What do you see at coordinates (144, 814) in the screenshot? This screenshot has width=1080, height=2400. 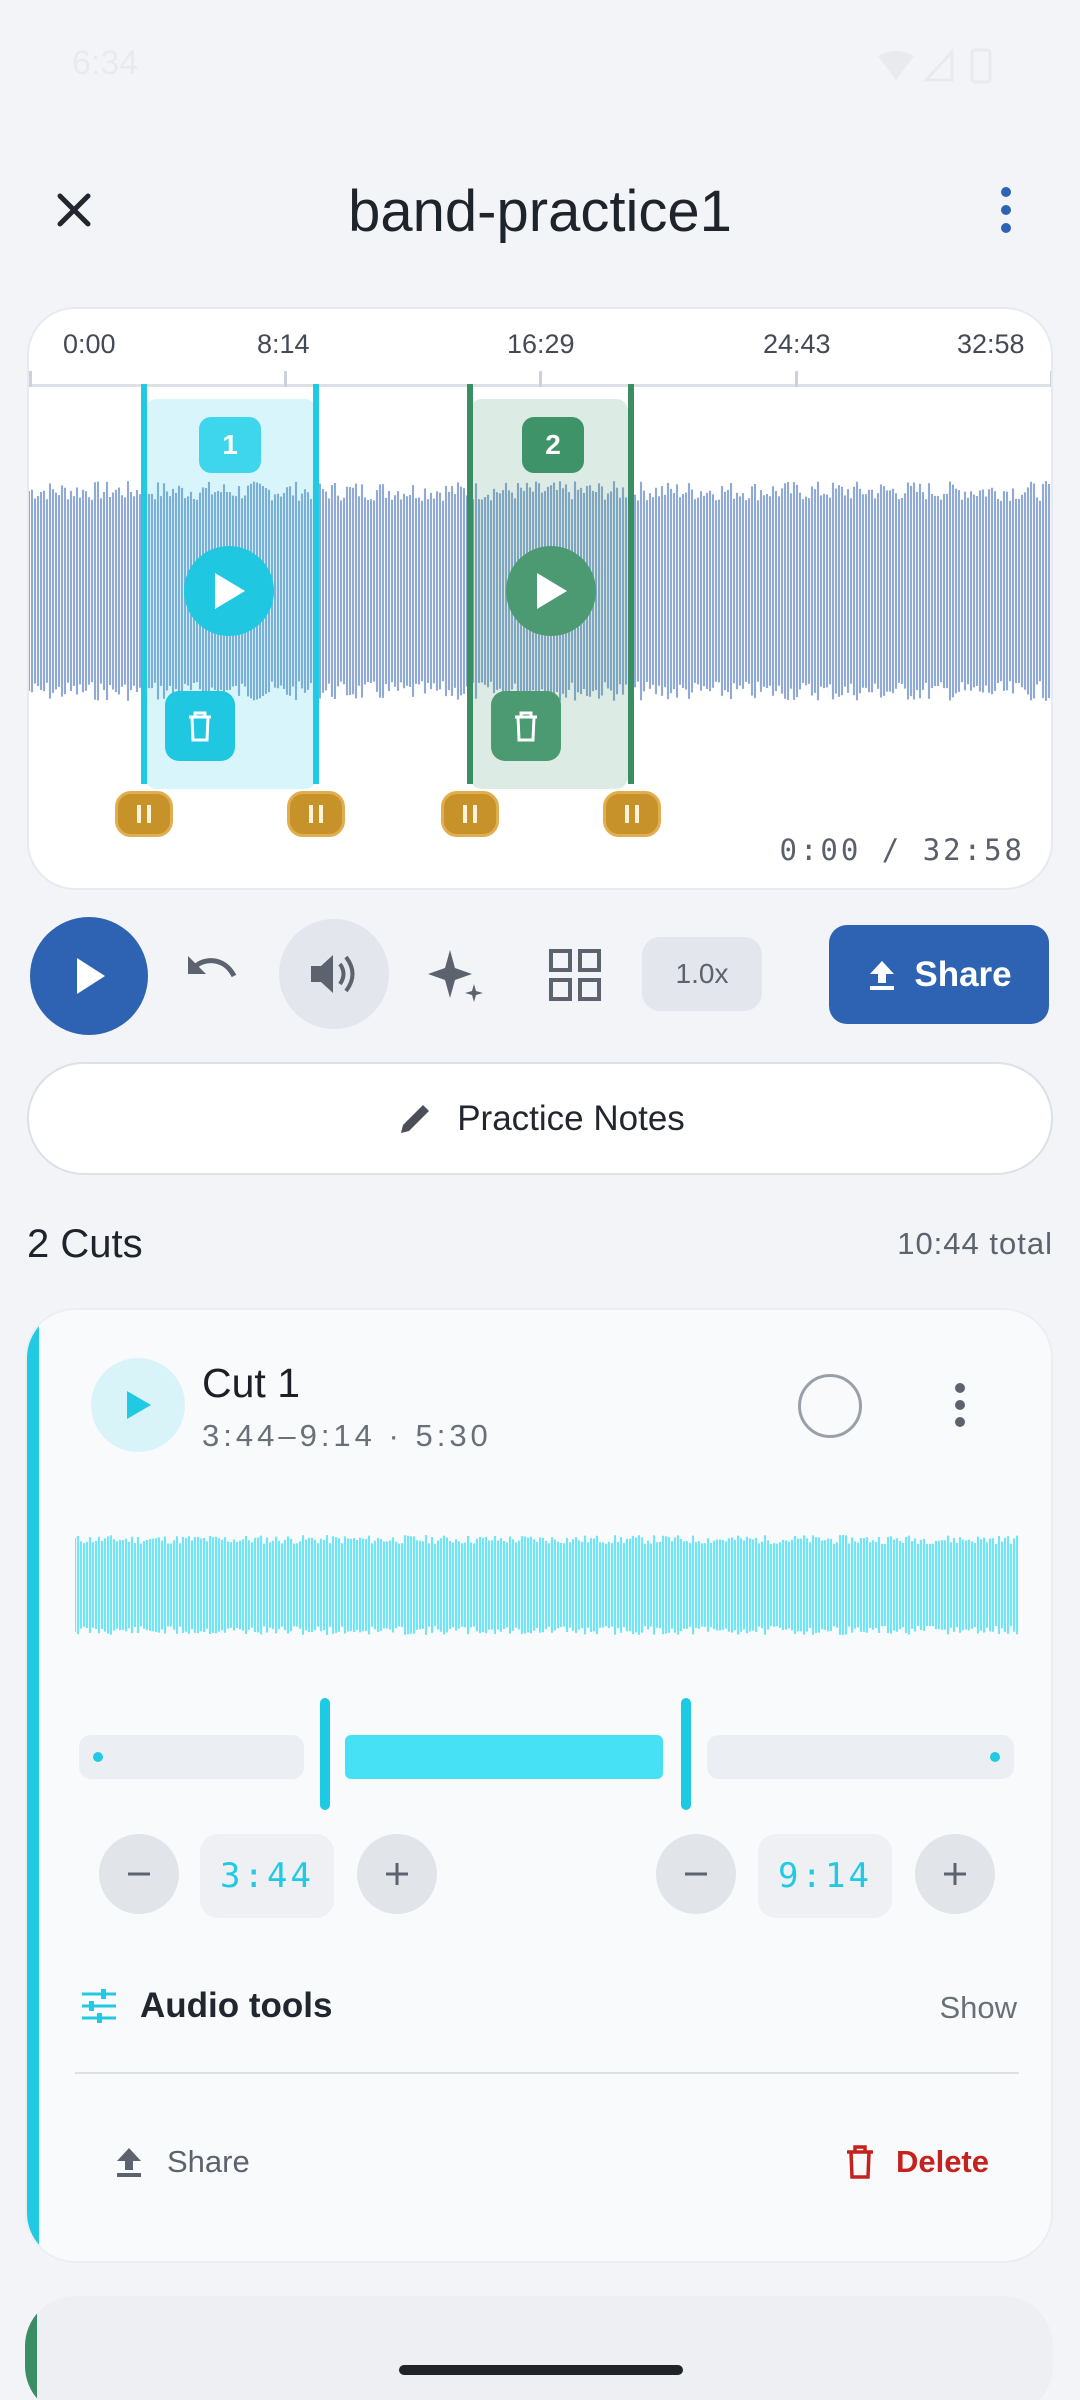 I see `cut-1-start-handle` at bounding box center [144, 814].